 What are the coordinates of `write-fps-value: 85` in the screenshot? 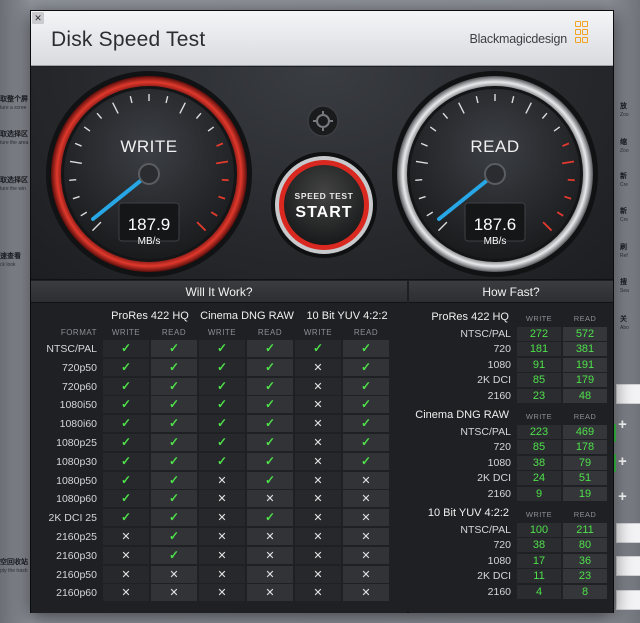 It's located at (539, 380).